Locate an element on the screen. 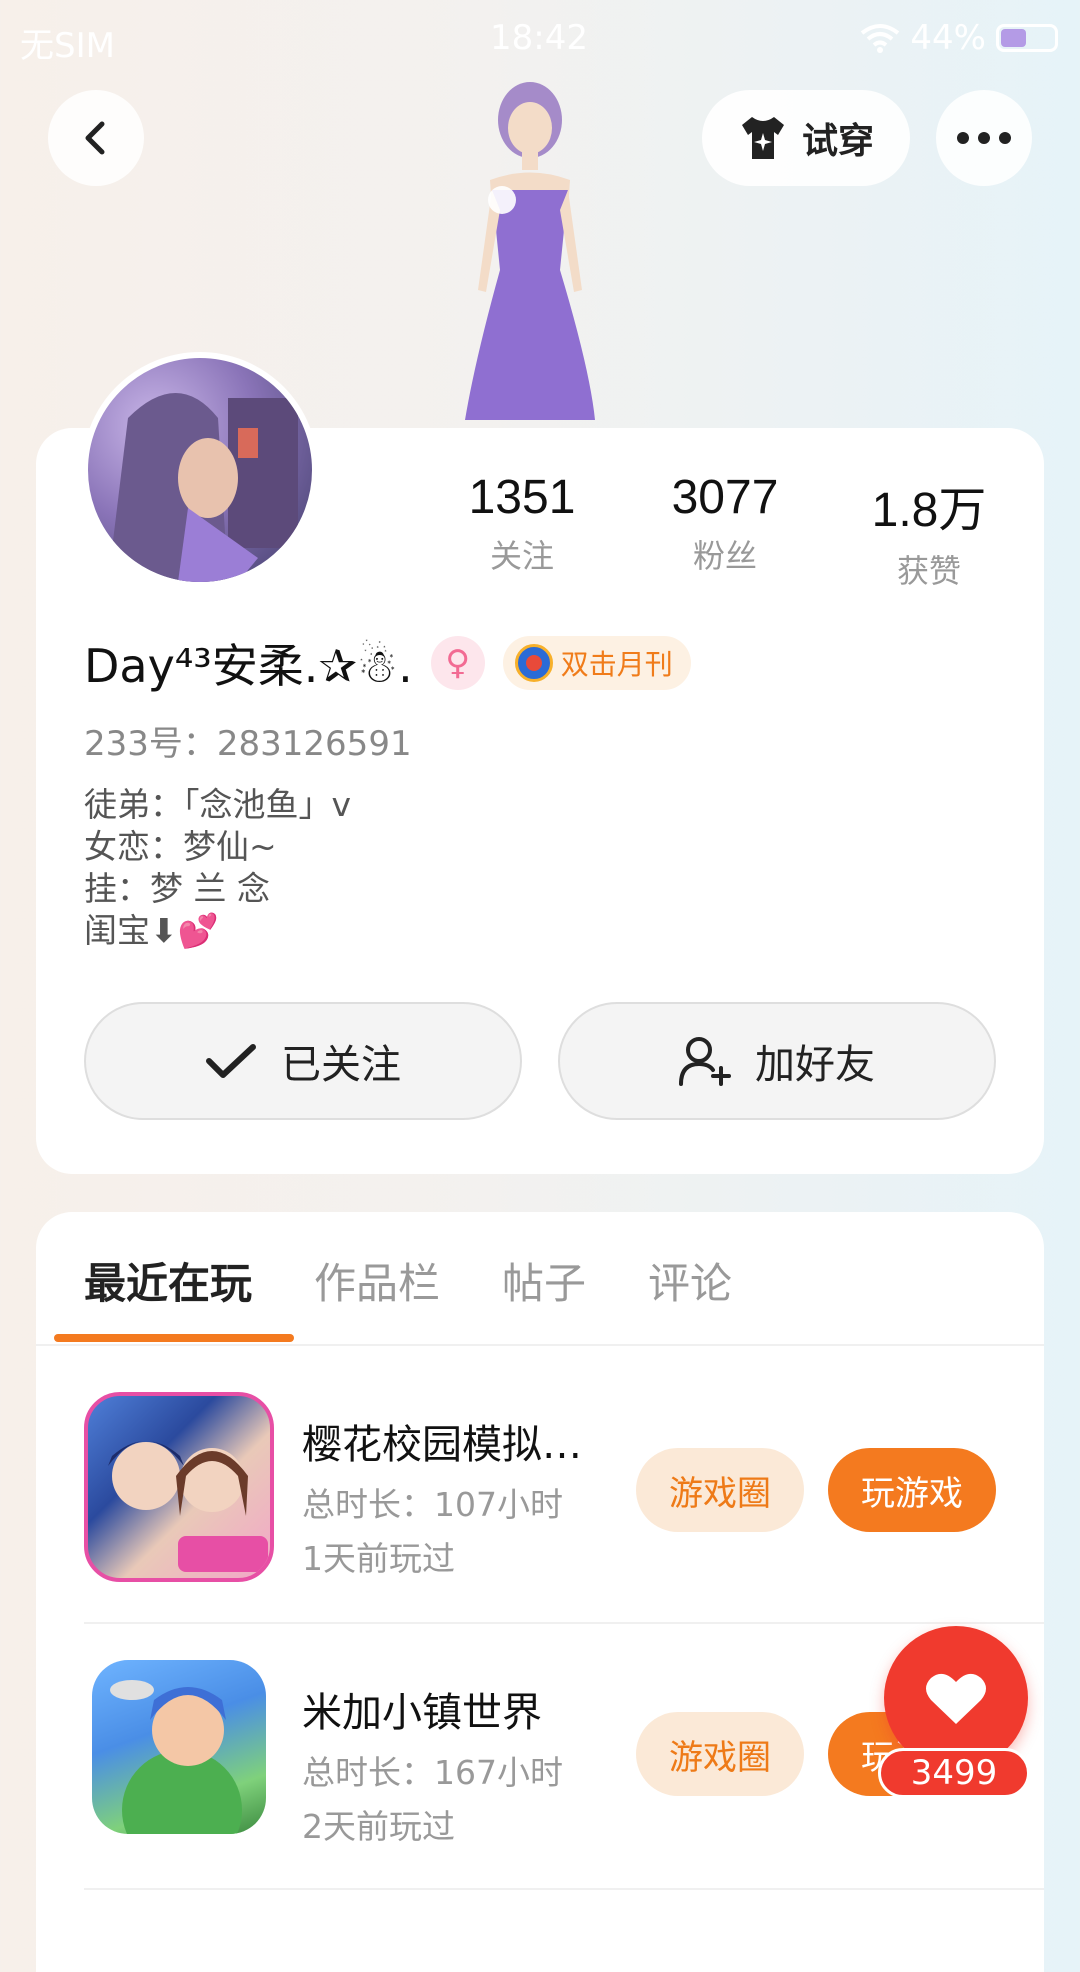 Image resolution: width=1080 pixels, height=1972 pixels. clock: 18:42 is located at coordinates (539, 38).